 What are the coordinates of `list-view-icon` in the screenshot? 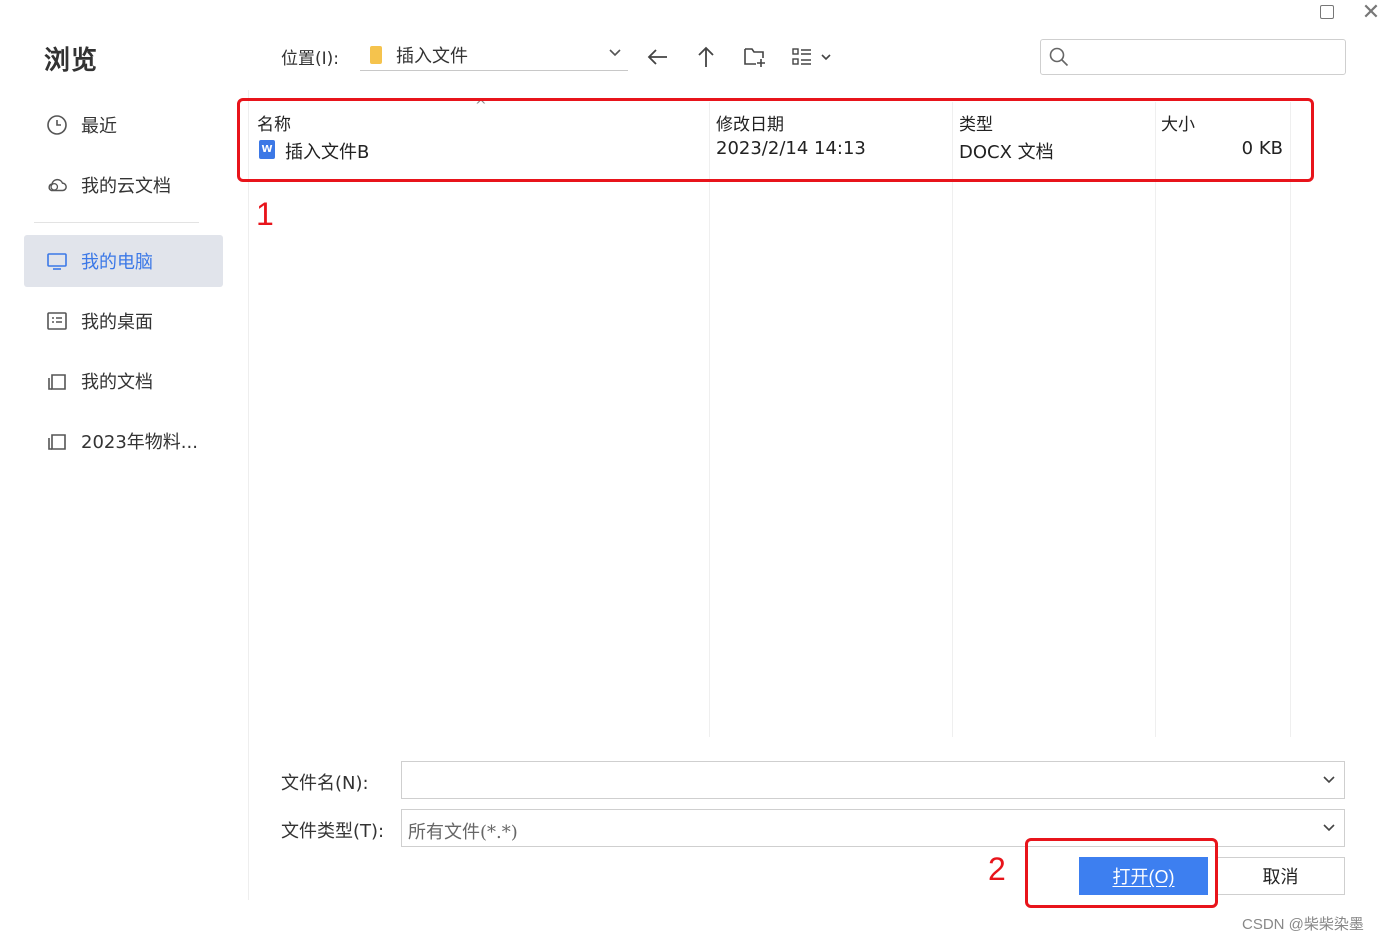 It's located at (811, 56).